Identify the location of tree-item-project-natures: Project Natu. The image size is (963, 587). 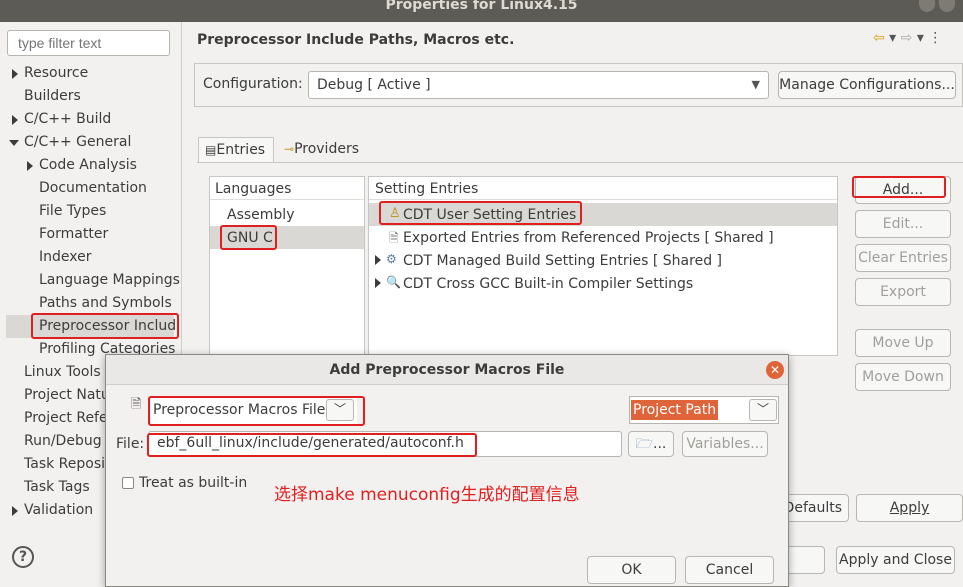
(67, 395).